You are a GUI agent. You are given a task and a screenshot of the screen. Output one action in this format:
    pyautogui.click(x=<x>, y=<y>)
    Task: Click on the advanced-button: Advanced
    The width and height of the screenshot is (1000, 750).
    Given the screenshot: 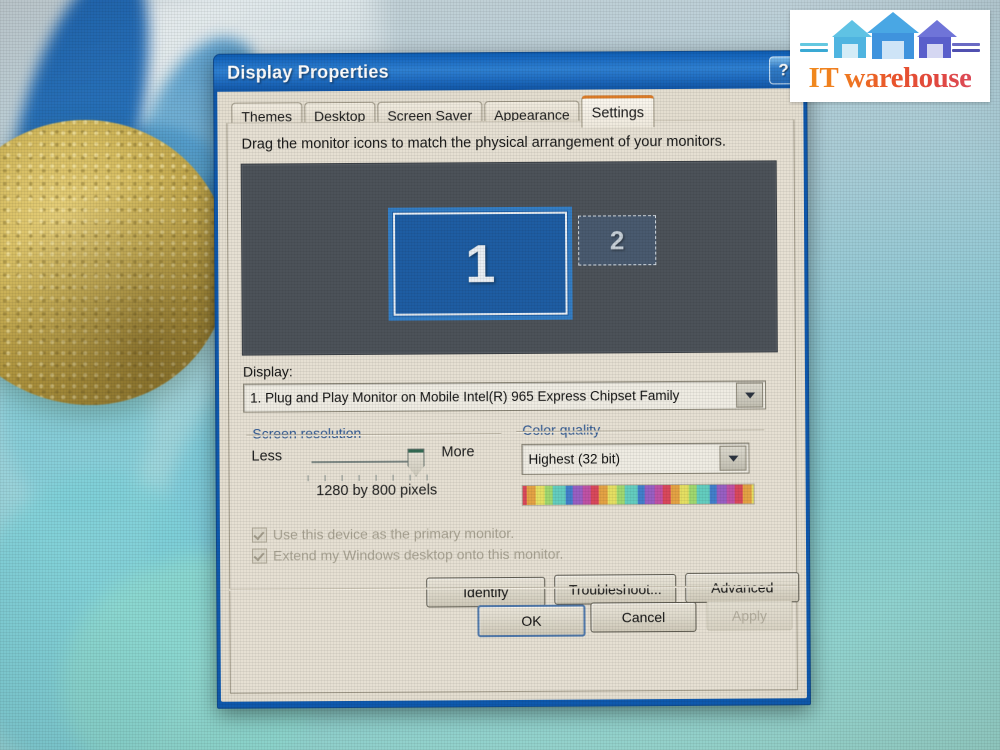 What is the action you would take?
    pyautogui.click(x=742, y=587)
    